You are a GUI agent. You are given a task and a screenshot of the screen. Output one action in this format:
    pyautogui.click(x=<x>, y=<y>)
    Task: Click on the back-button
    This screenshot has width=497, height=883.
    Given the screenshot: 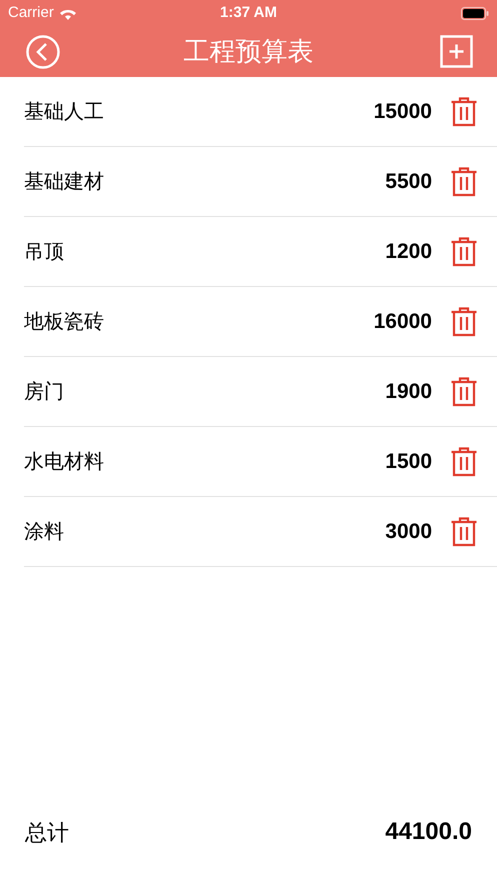 What is the action you would take?
    pyautogui.click(x=43, y=51)
    